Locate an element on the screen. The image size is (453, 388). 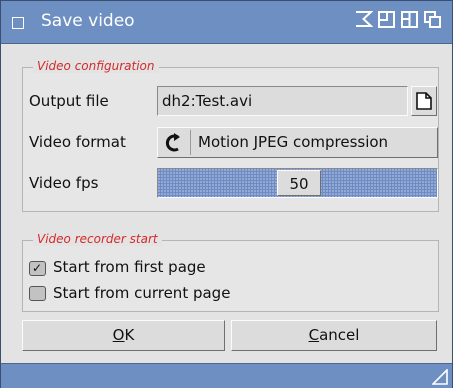
window-bottom-bar is located at coordinates (226, 375).